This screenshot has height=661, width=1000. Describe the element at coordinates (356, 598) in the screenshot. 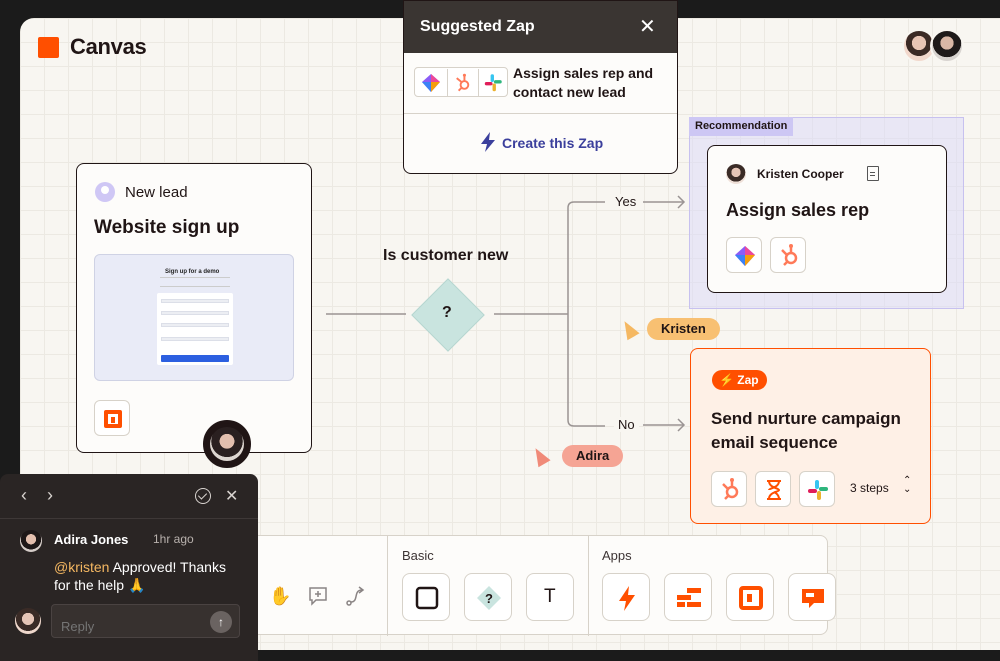

I see `connector-tool-icon` at that location.